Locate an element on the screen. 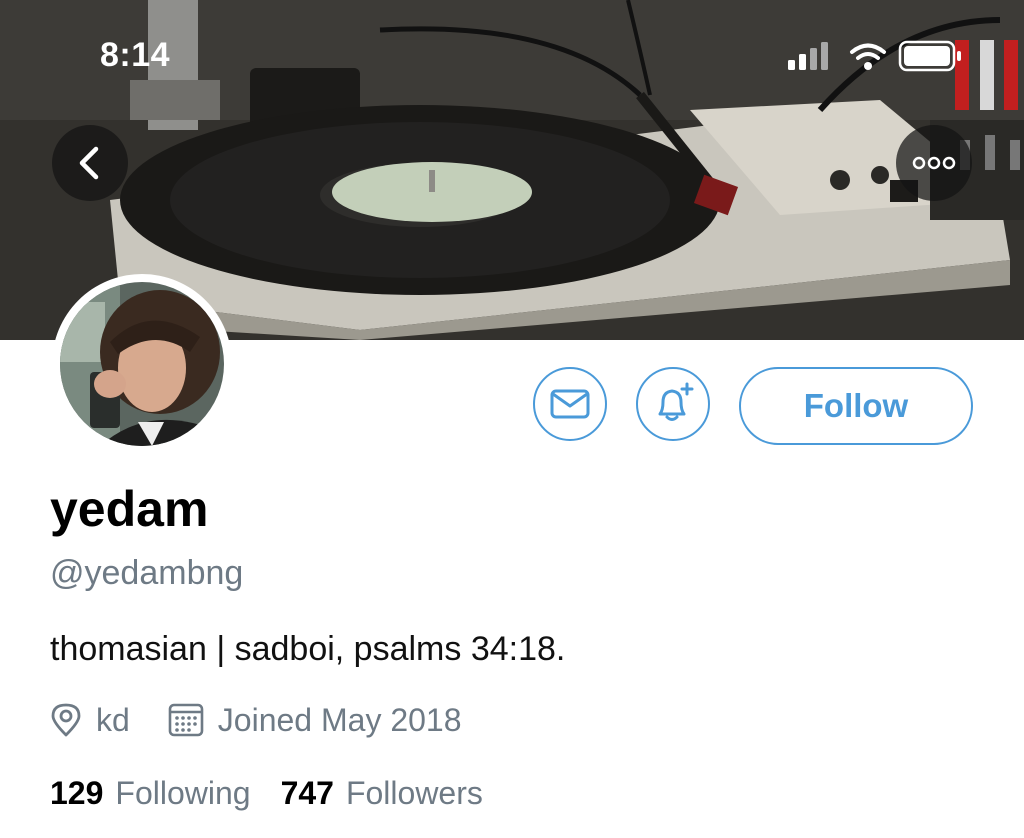 The width and height of the screenshot is (1024, 838). envelope-icon is located at coordinates (570, 404).